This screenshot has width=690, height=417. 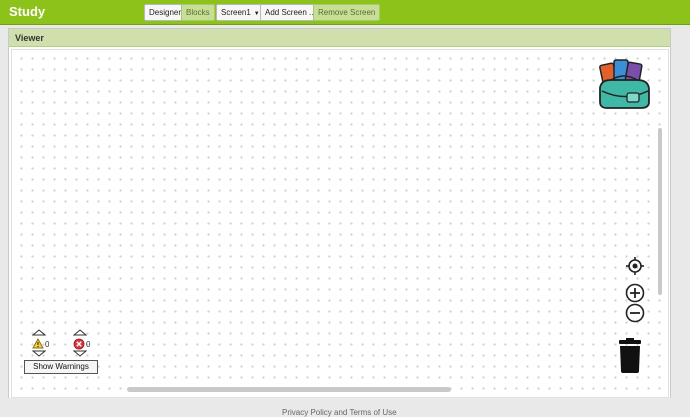 I want to click on screen-select-value: Screen1, so click(x=236, y=12).